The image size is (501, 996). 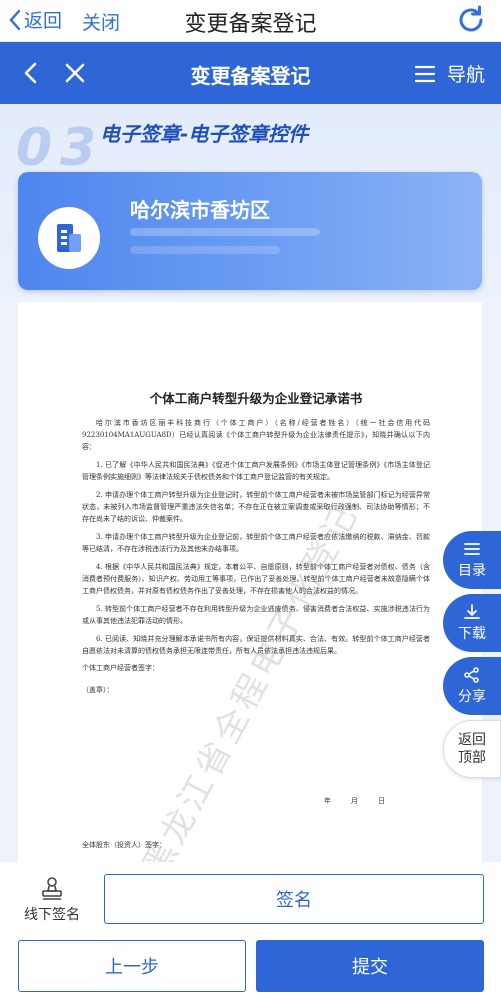 I want to click on nav-menu-button: 导航, so click(x=449, y=73).